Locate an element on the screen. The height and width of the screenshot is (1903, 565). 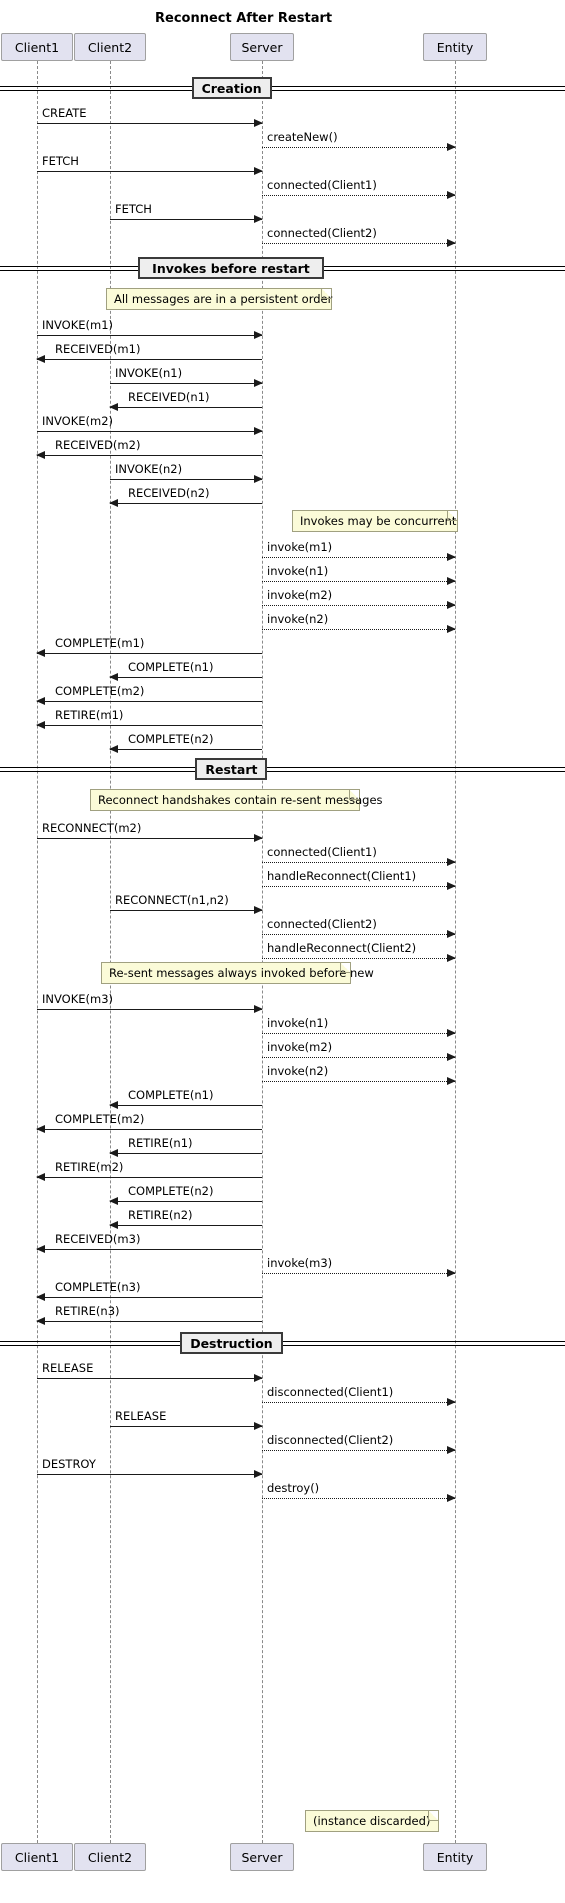
participant-entity-bottom: Entity is located at coordinates (455, 1857).